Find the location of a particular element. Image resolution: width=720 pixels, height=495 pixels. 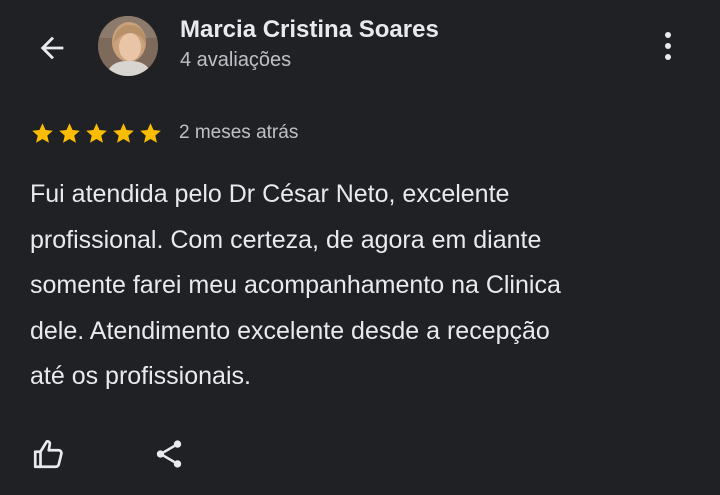

review-count: 4 avaliações is located at coordinates (236, 60).